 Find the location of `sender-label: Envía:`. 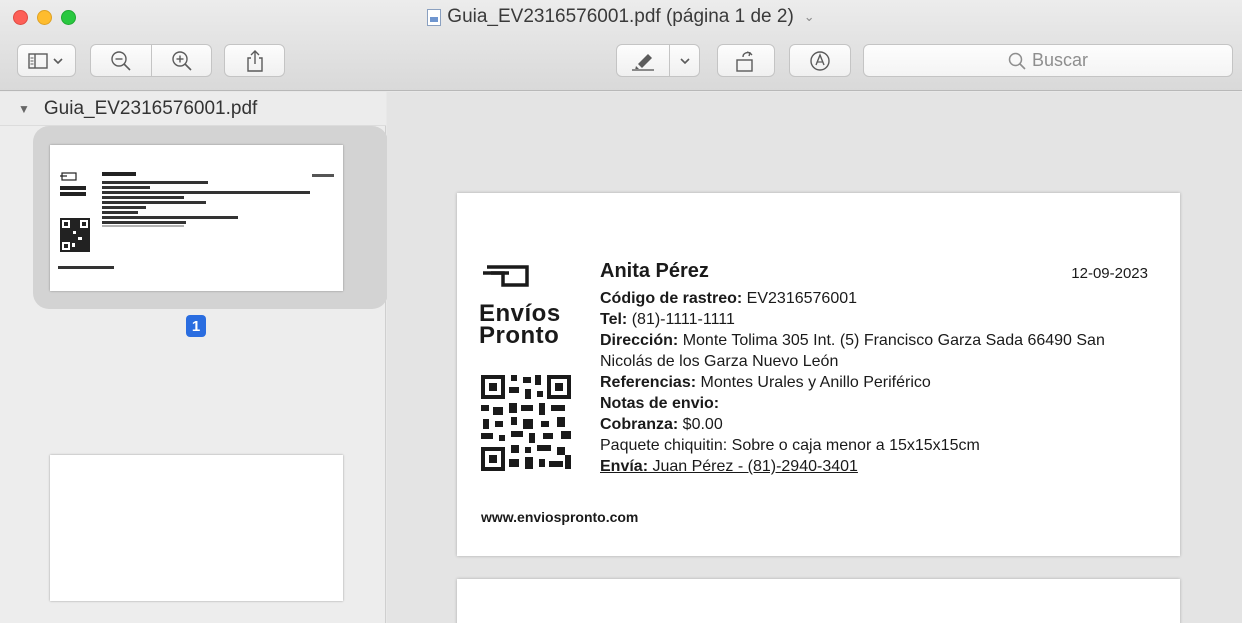

sender-label: Envía: is located at coordinates (624, 466).